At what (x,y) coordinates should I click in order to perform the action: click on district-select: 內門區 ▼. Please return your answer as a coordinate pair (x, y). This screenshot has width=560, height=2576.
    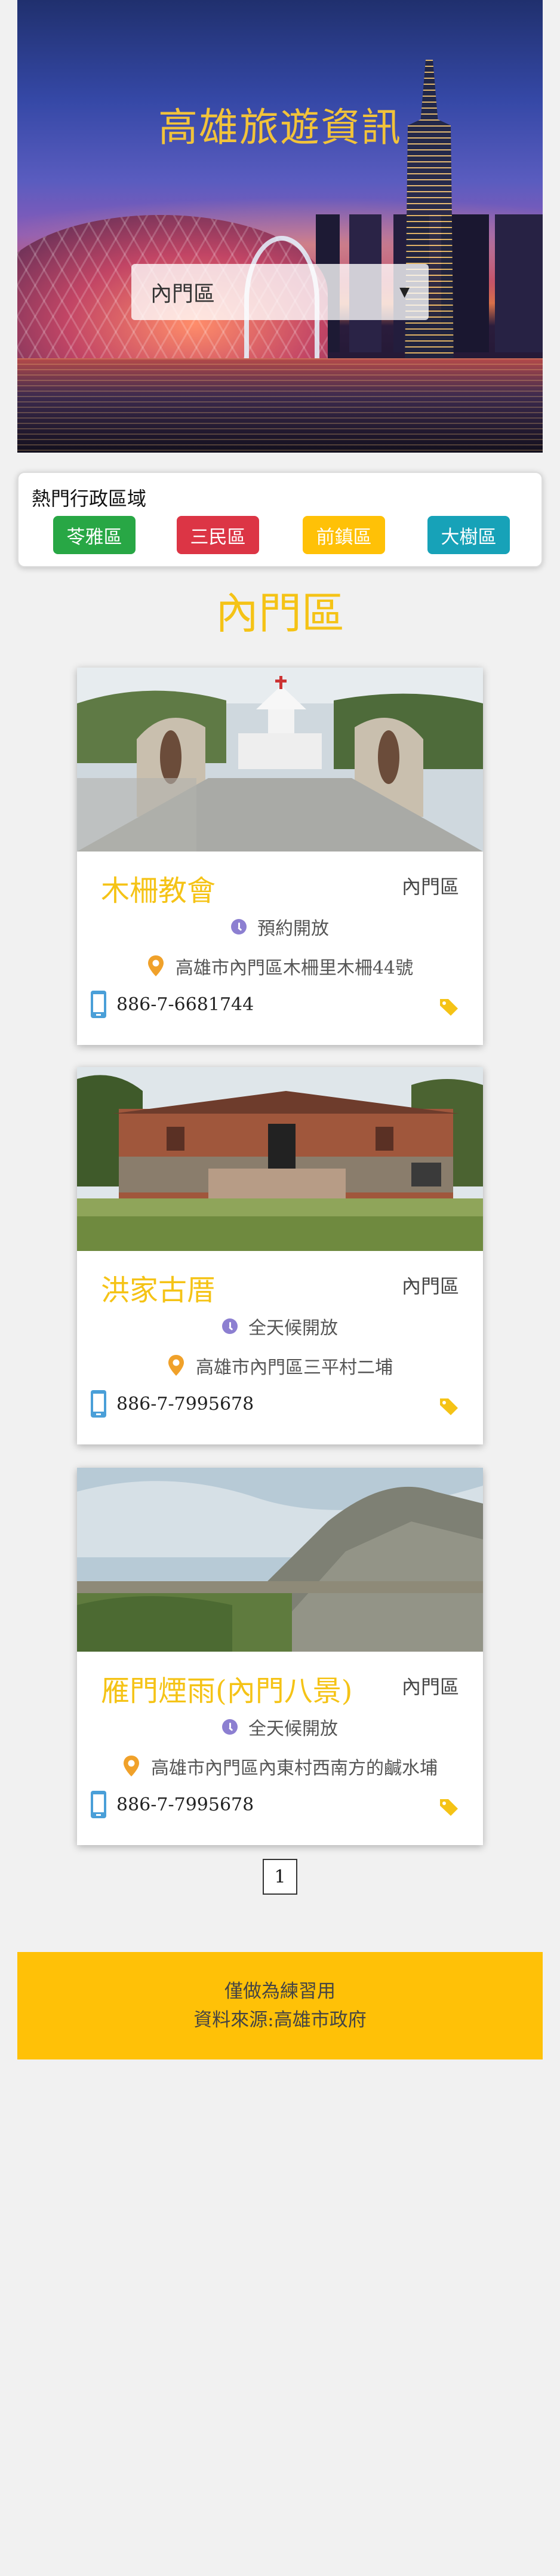
    Looking at the image, I should click on (280, 292).